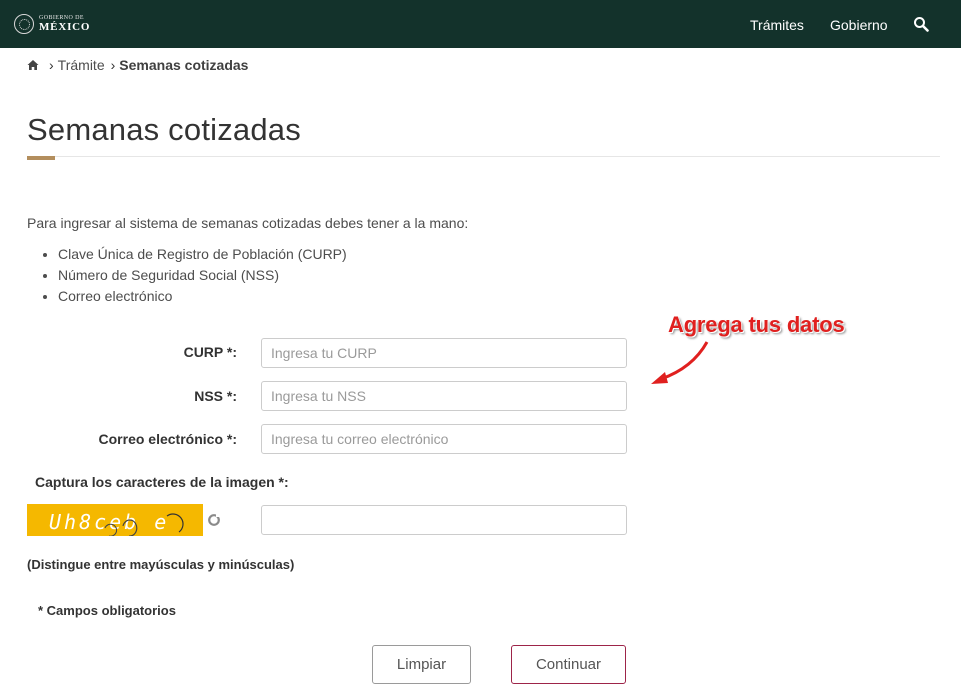 This screenshot has width=961, height=696. What do you see at coordinates (444, 353) in the screenshot?
I see `curp-input` at bounding box center [444, 353].